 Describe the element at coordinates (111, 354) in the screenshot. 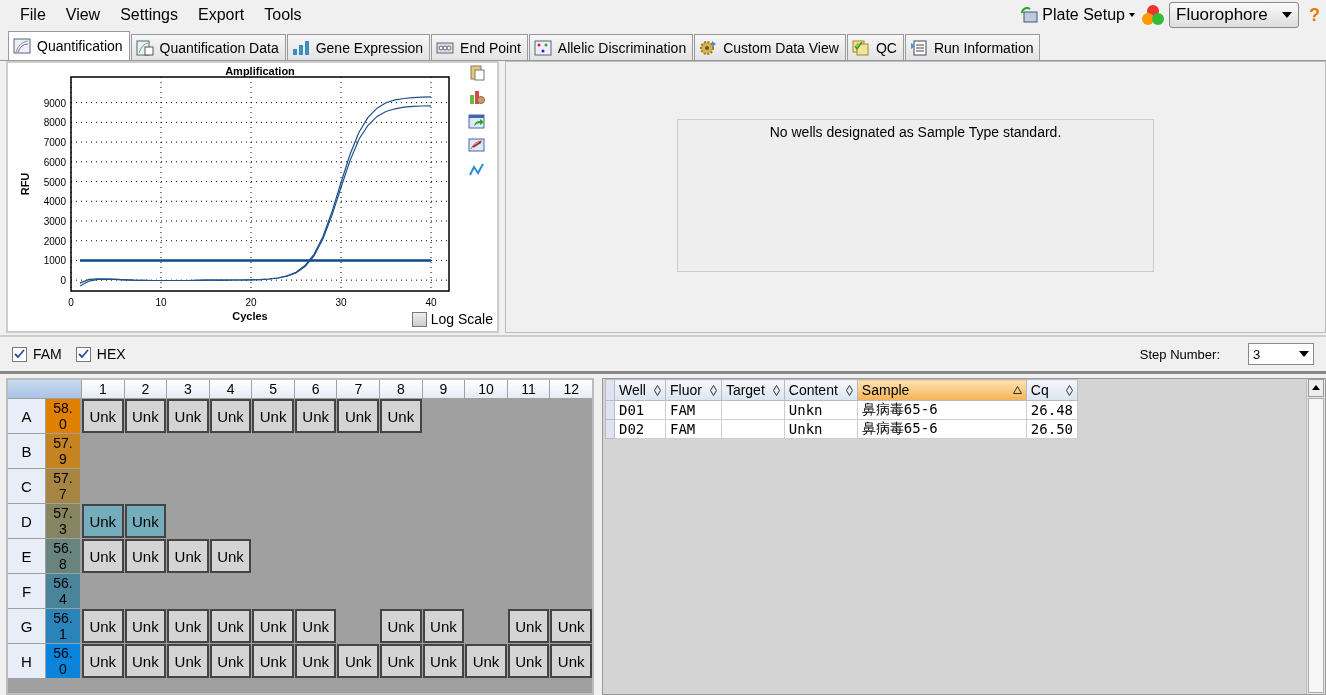

I see `fluorophore-label: HEX` at that location.